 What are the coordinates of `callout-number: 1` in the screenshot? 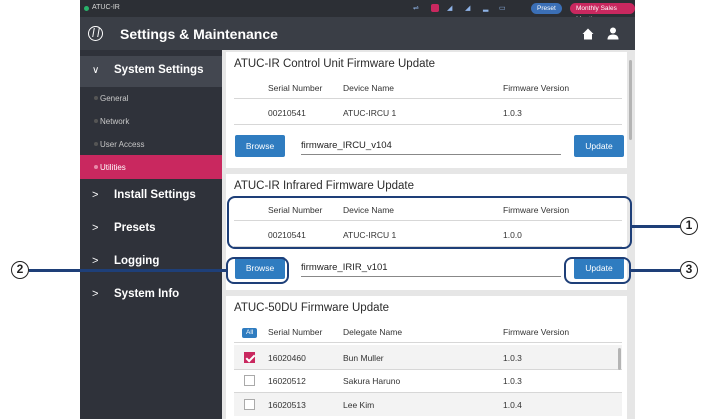 It's located at (689, 226).